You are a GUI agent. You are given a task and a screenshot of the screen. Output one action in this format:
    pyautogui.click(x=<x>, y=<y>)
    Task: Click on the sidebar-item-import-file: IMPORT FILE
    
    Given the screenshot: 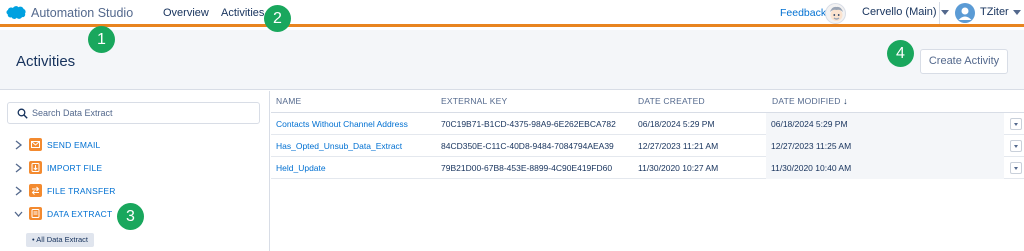 What is the action you would take?
    pyautogui.click(x=137, y=168)
    